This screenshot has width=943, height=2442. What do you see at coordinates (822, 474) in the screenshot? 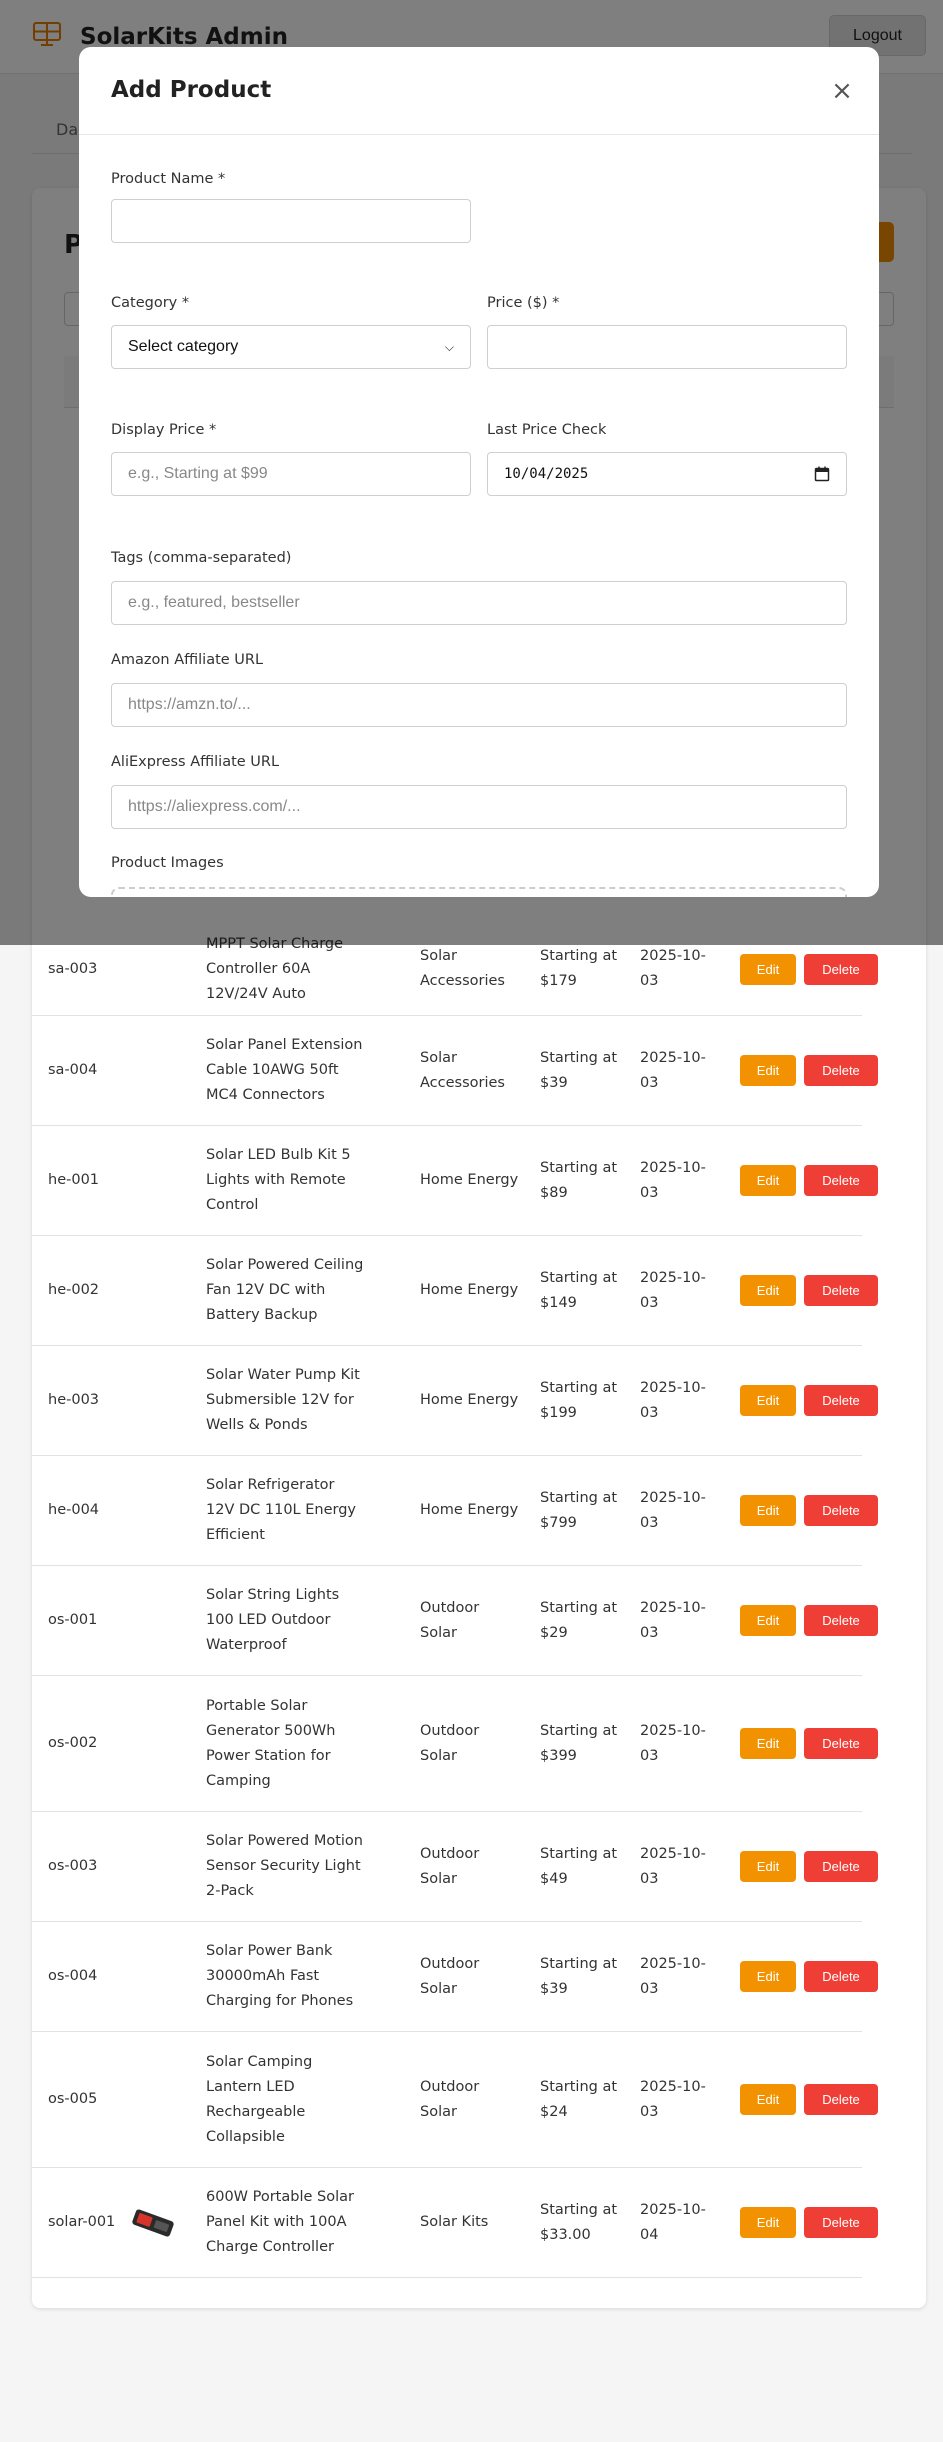
I see `calendar-icon` at bounding box center [822, 474].